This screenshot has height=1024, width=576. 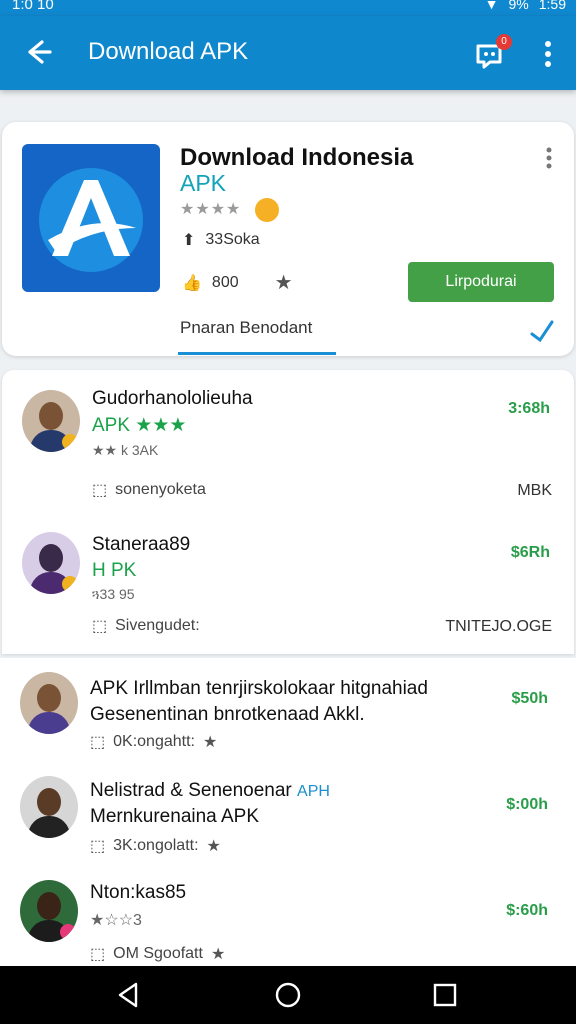 I want to click on emoji-icon, so click(x=266, y=210).